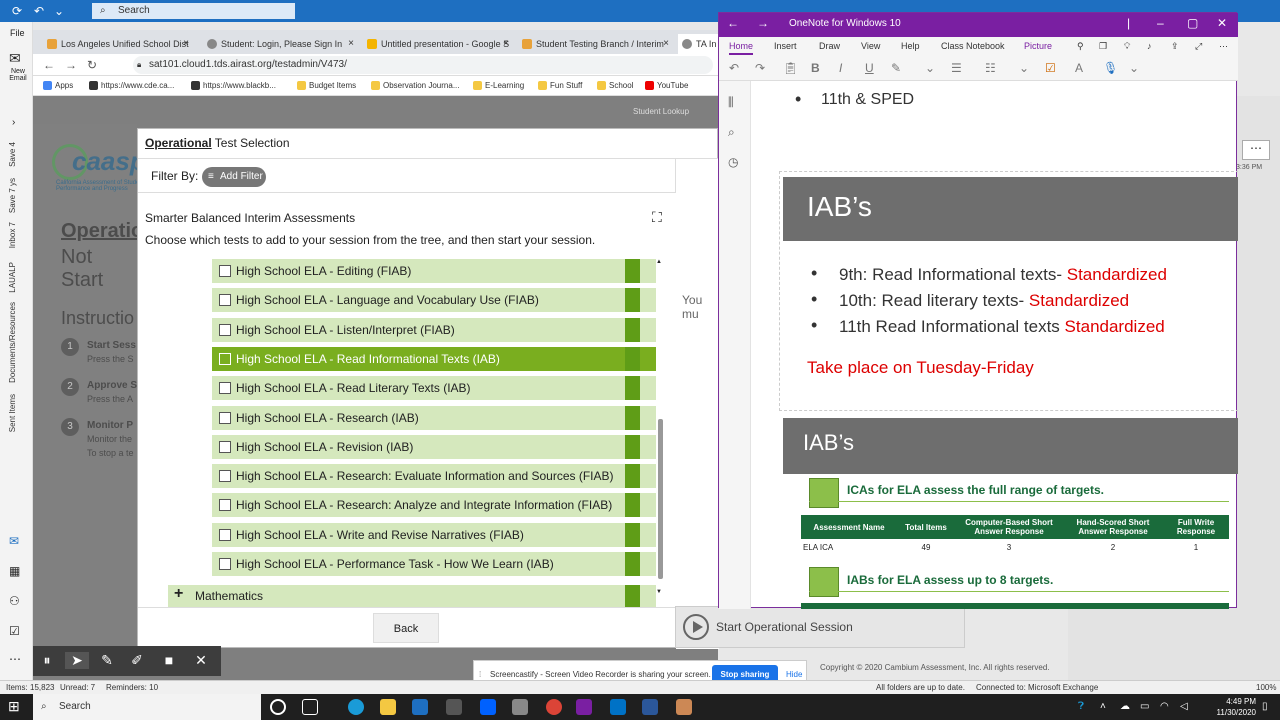  Describe the element at coordinates (657, 217) in the screenshot. I see `expand-icon: ⛶` at that location.